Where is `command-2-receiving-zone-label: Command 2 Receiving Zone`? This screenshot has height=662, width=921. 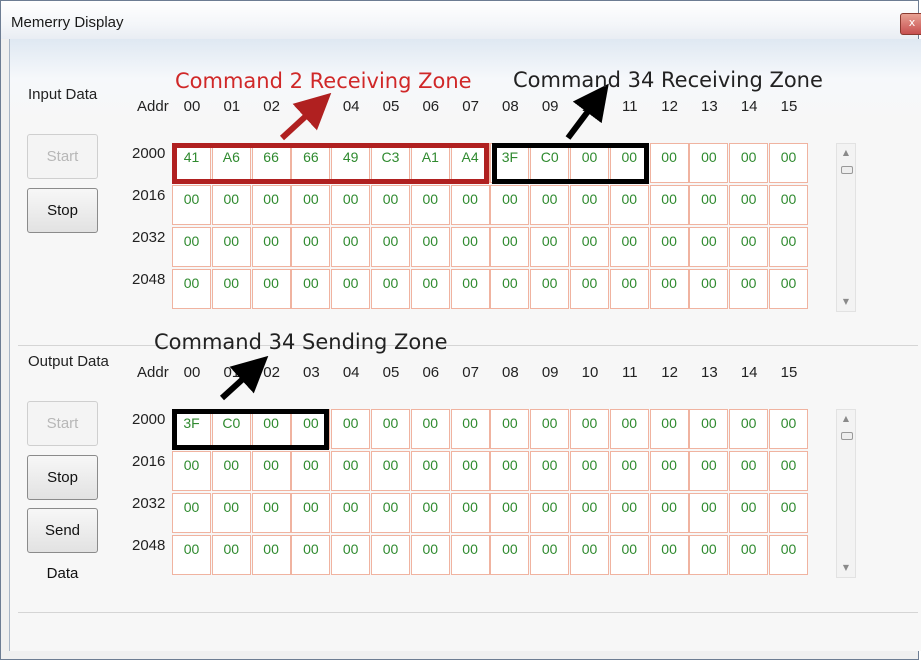 command-2-receiving-zone-label: Command 2 Receiving Zone is located at coordinates (323, 81).